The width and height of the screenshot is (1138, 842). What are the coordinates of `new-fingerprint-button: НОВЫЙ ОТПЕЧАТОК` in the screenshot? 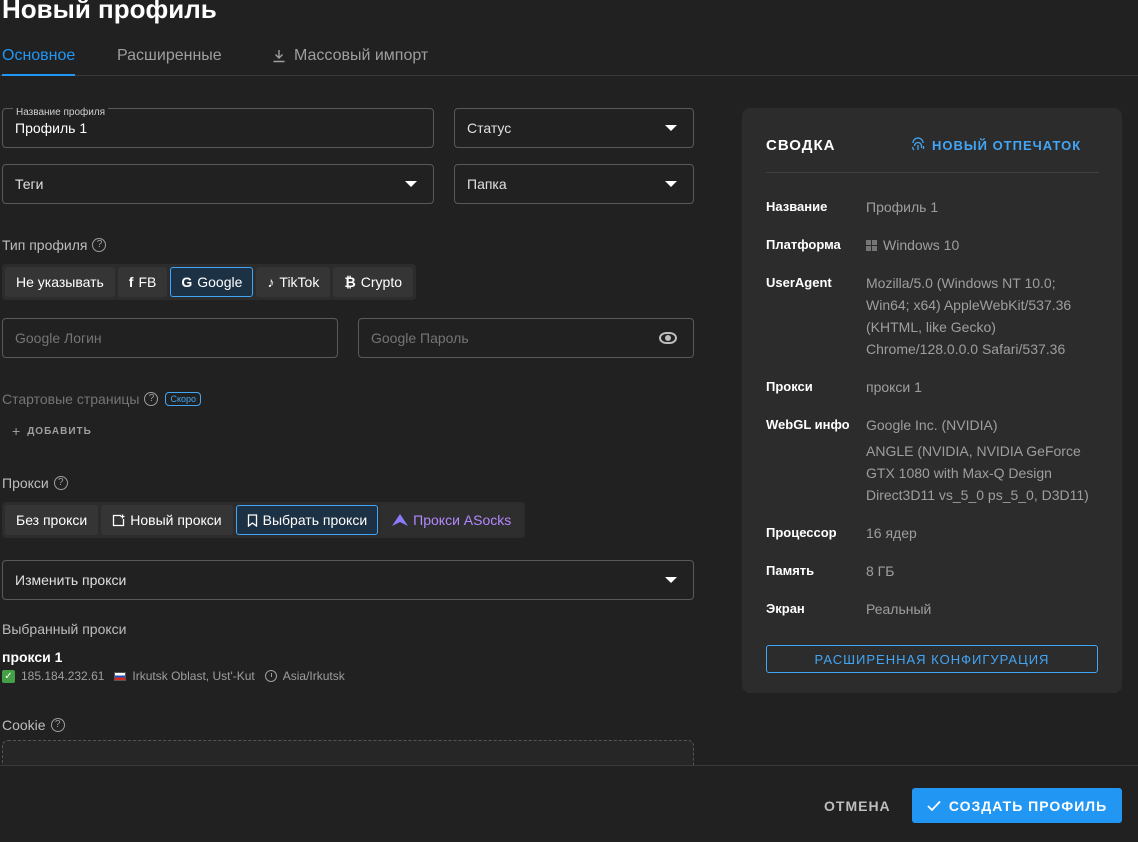 It's located at (995, 145).